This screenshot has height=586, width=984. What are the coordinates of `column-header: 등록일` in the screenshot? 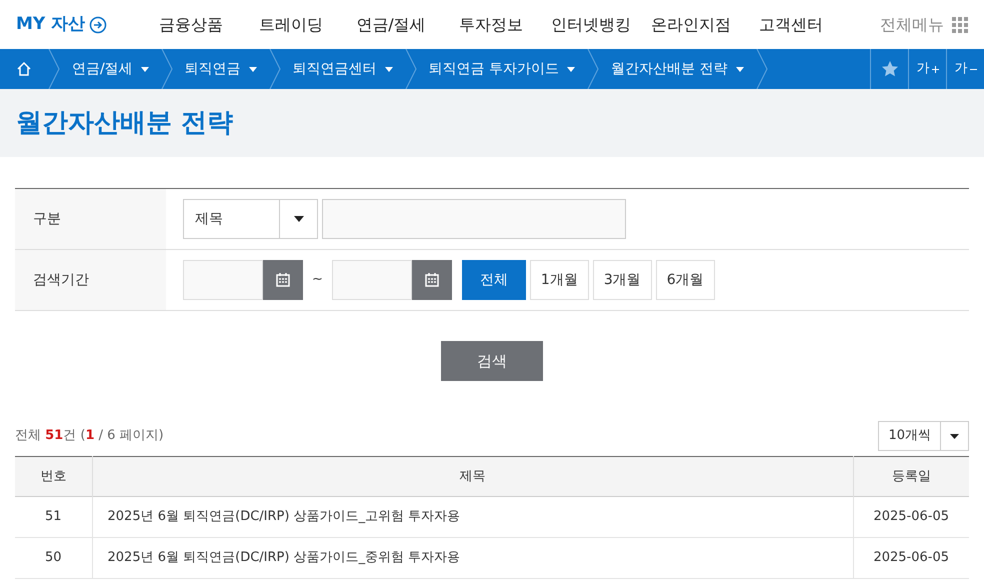 It's located at (911, 476).